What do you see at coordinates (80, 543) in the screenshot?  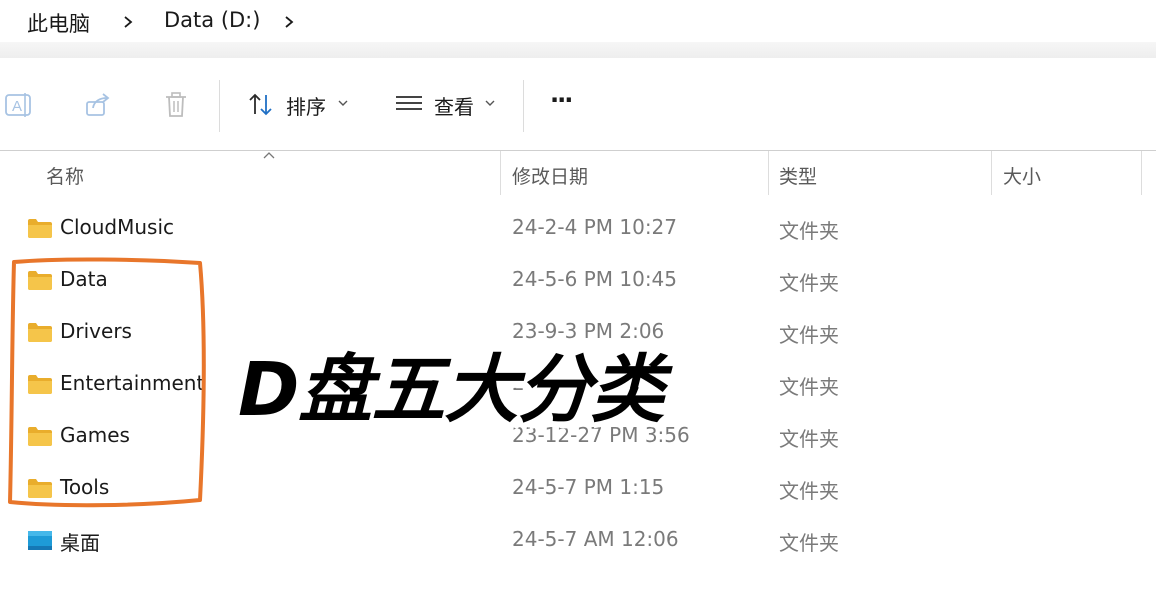 I see `file-name: 桌面` at bounding box center [80, 543].